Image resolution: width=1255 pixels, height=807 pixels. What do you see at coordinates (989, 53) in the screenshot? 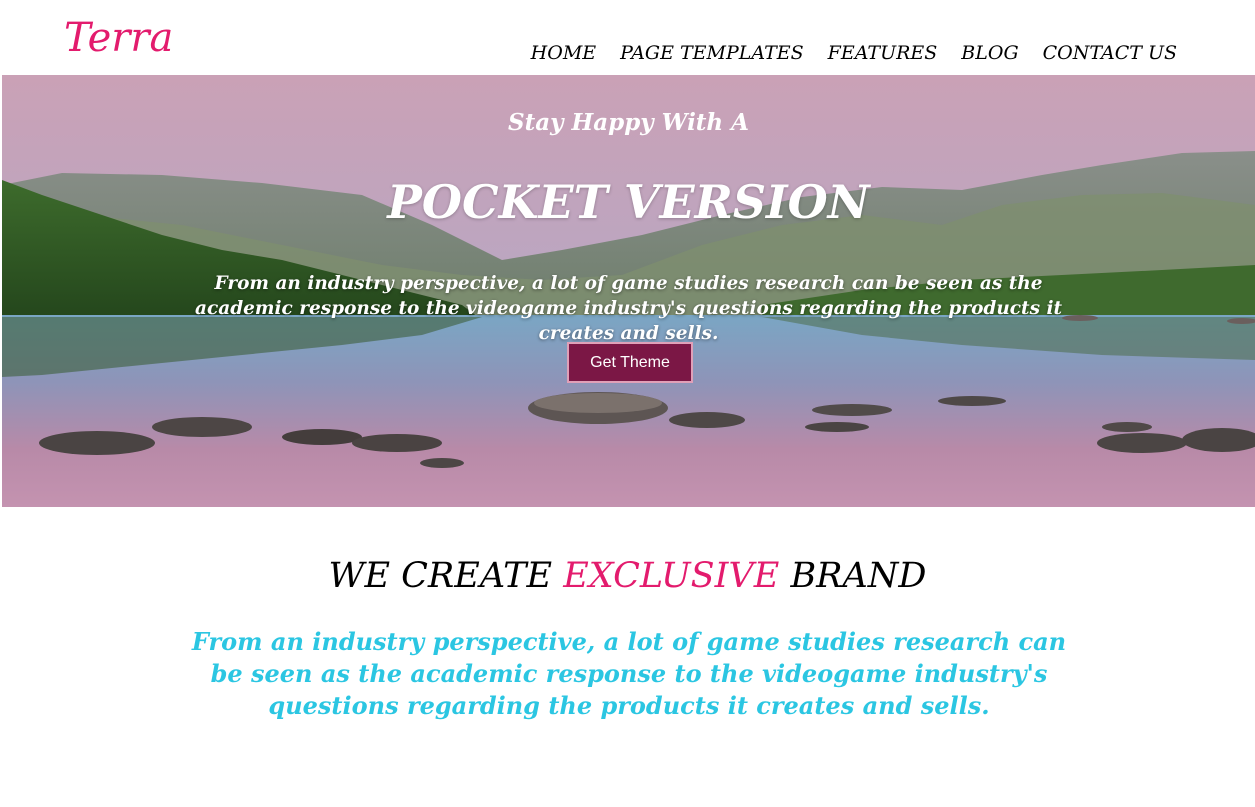
I see `nav-item-blog: BLOG` at bounding box center [989, 53].